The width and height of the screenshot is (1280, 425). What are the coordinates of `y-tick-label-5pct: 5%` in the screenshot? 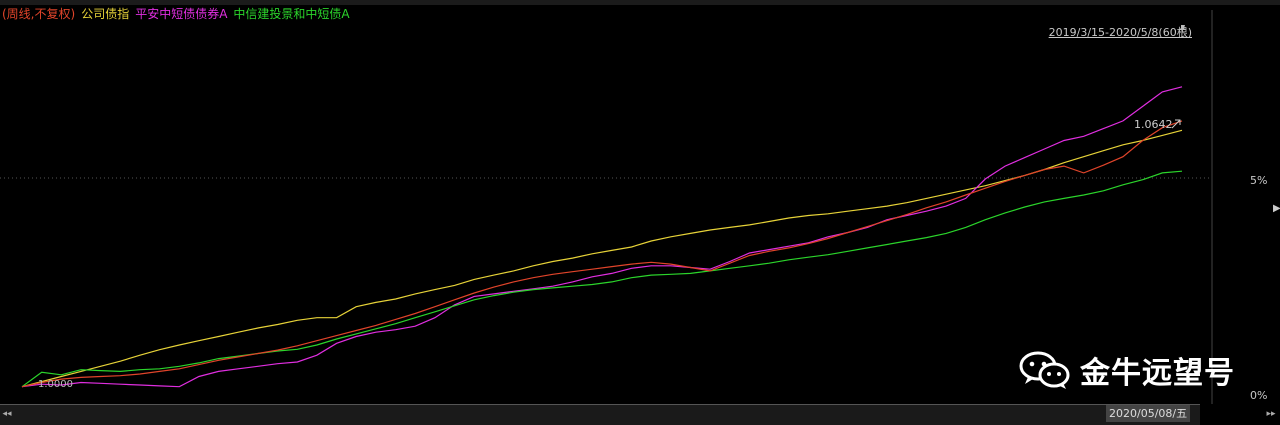 It's located at (1258, 180).